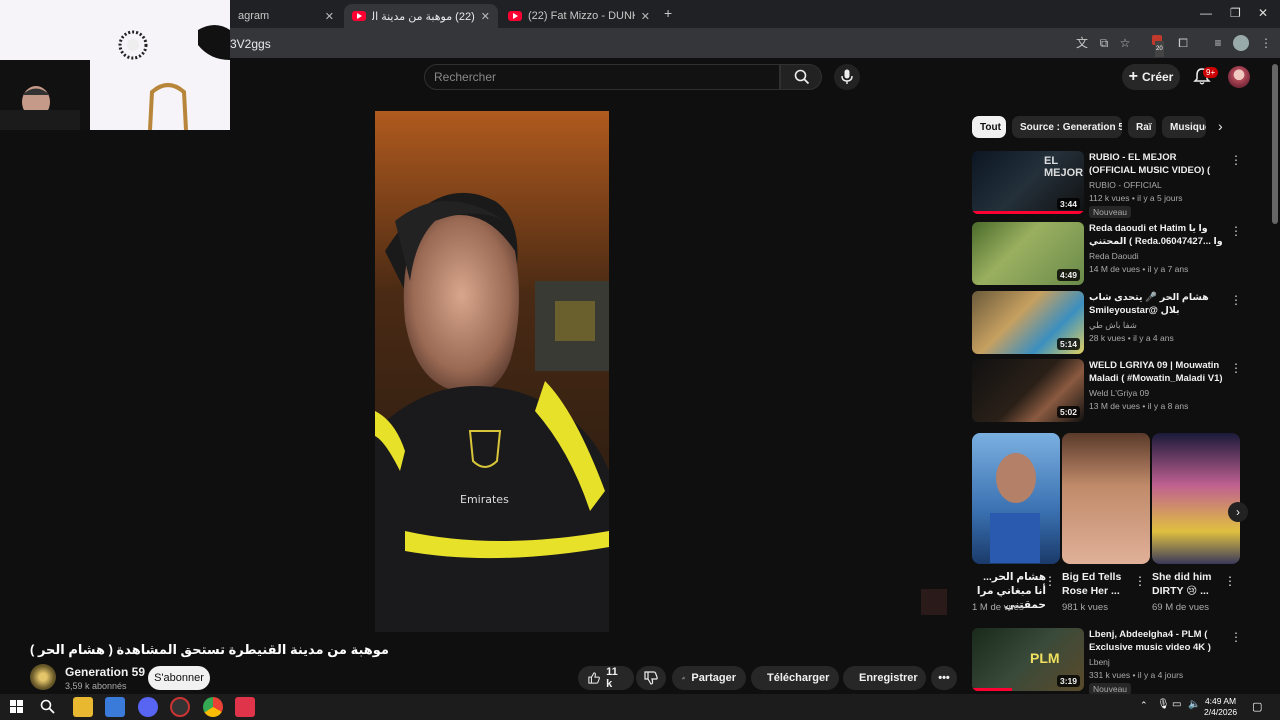 The width and height of the screenshot is (1280, 720). I want to click on chevron-right-icon: ›, so click(1220, 126).